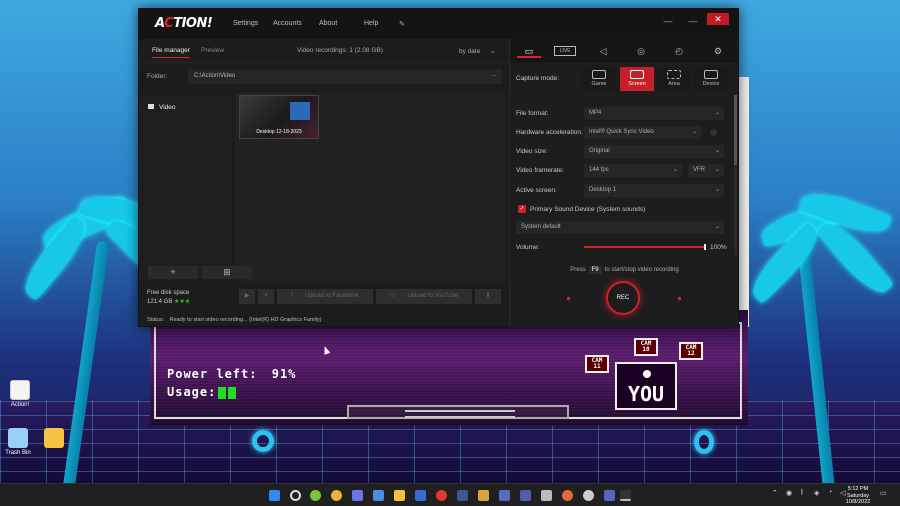 This screenshot has width=900, height=506. Describe the element at coordinates (171, 52) in the screenshot. I see `tab-file-manager: File manager` at that location.